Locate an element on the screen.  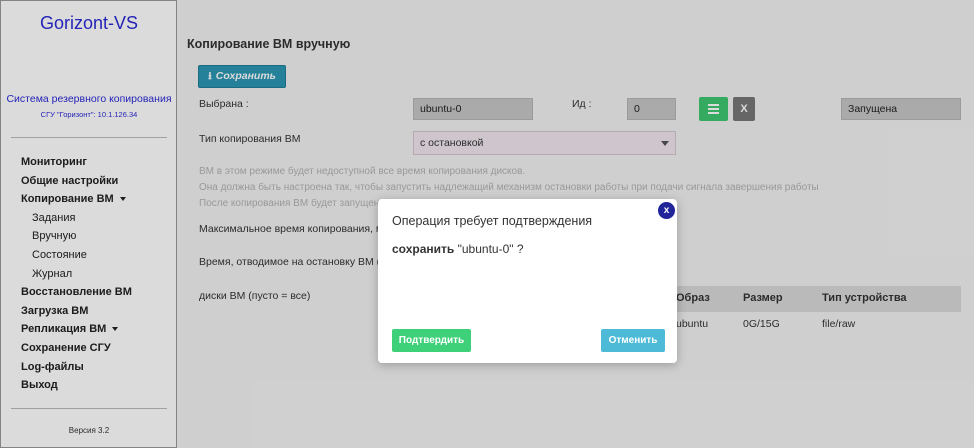
dialog-title: Операция требует подтверждения is located at coordinates (492, 221).